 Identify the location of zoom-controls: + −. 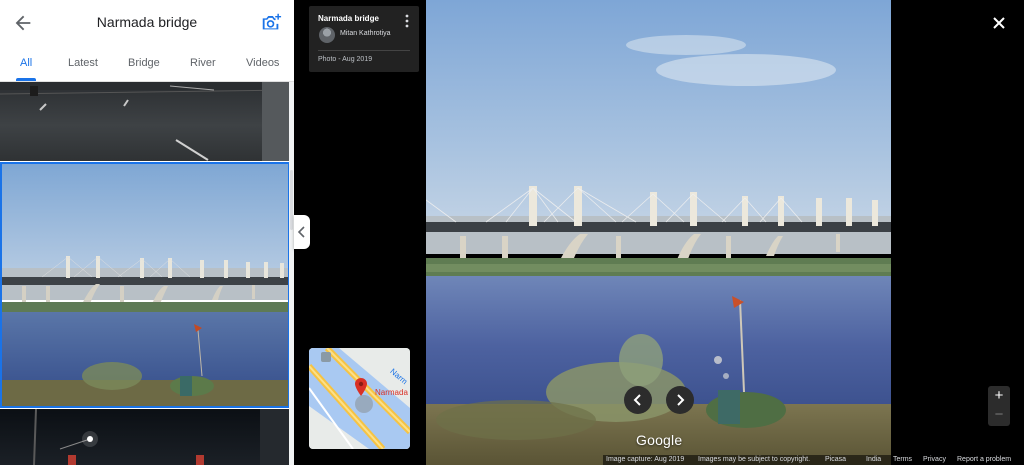
(999, 406).